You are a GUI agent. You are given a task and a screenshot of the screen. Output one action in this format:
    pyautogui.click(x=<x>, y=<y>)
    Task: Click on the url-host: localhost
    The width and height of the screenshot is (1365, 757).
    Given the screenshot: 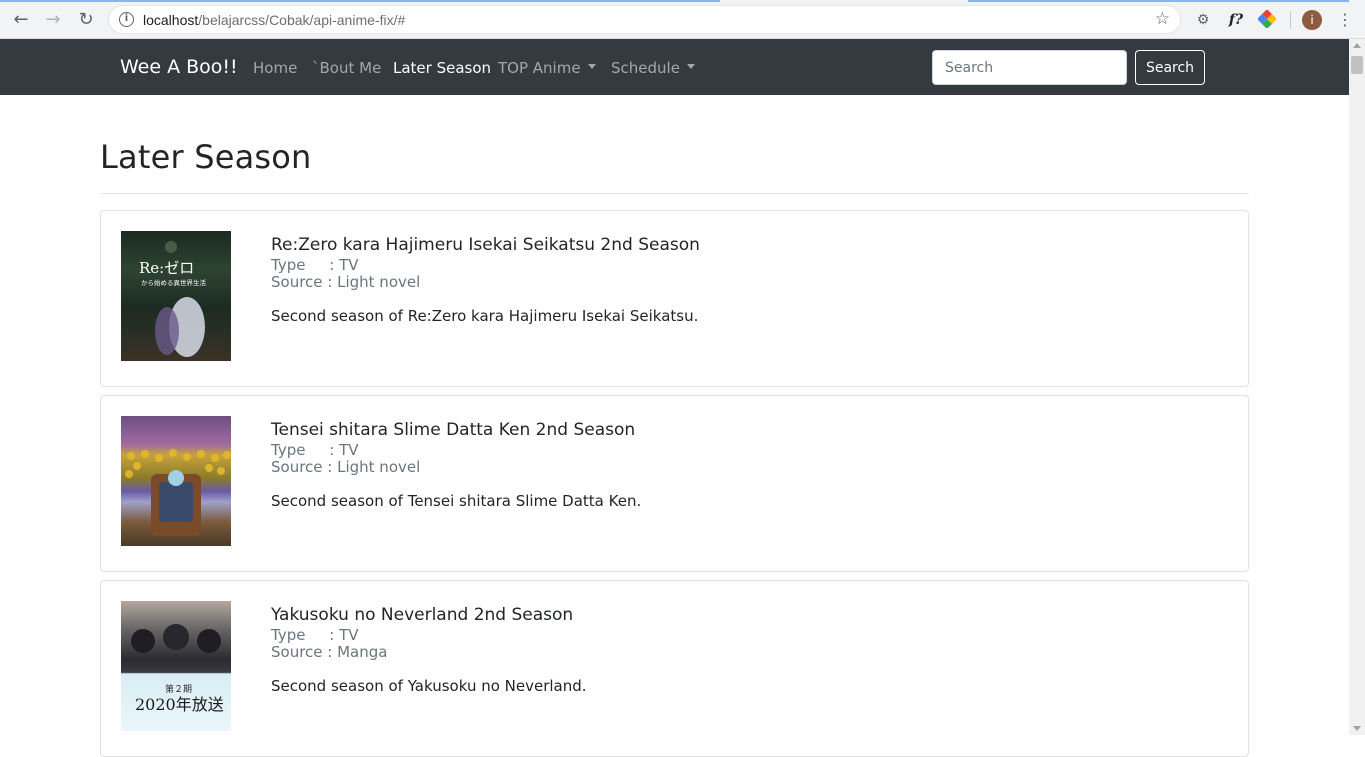 What is the action you would take?
    pyautogui.click(x=171, y=20)
    